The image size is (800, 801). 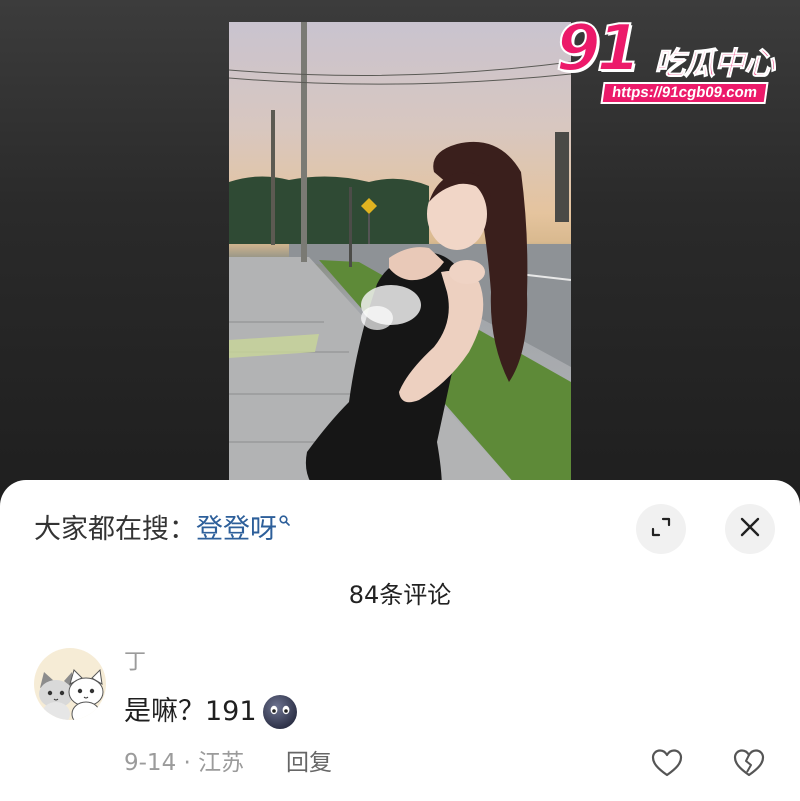 I want to click on comment-username: 丁, so click(x=135, y=663).